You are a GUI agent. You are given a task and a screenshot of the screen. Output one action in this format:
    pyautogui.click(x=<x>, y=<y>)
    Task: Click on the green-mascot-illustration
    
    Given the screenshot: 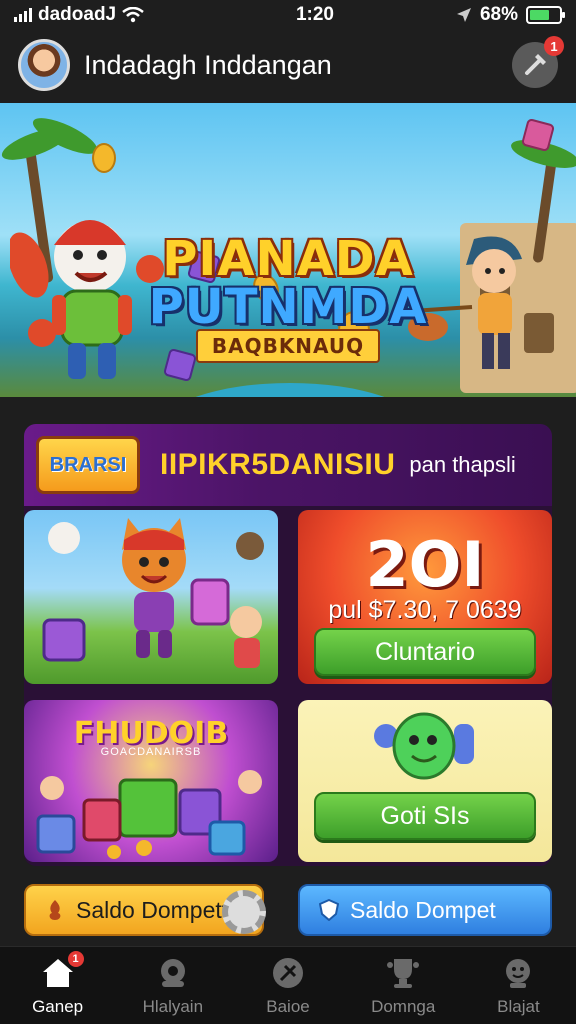 What is the action you would take?
    pyautogui.click(x=424, y=746)
    